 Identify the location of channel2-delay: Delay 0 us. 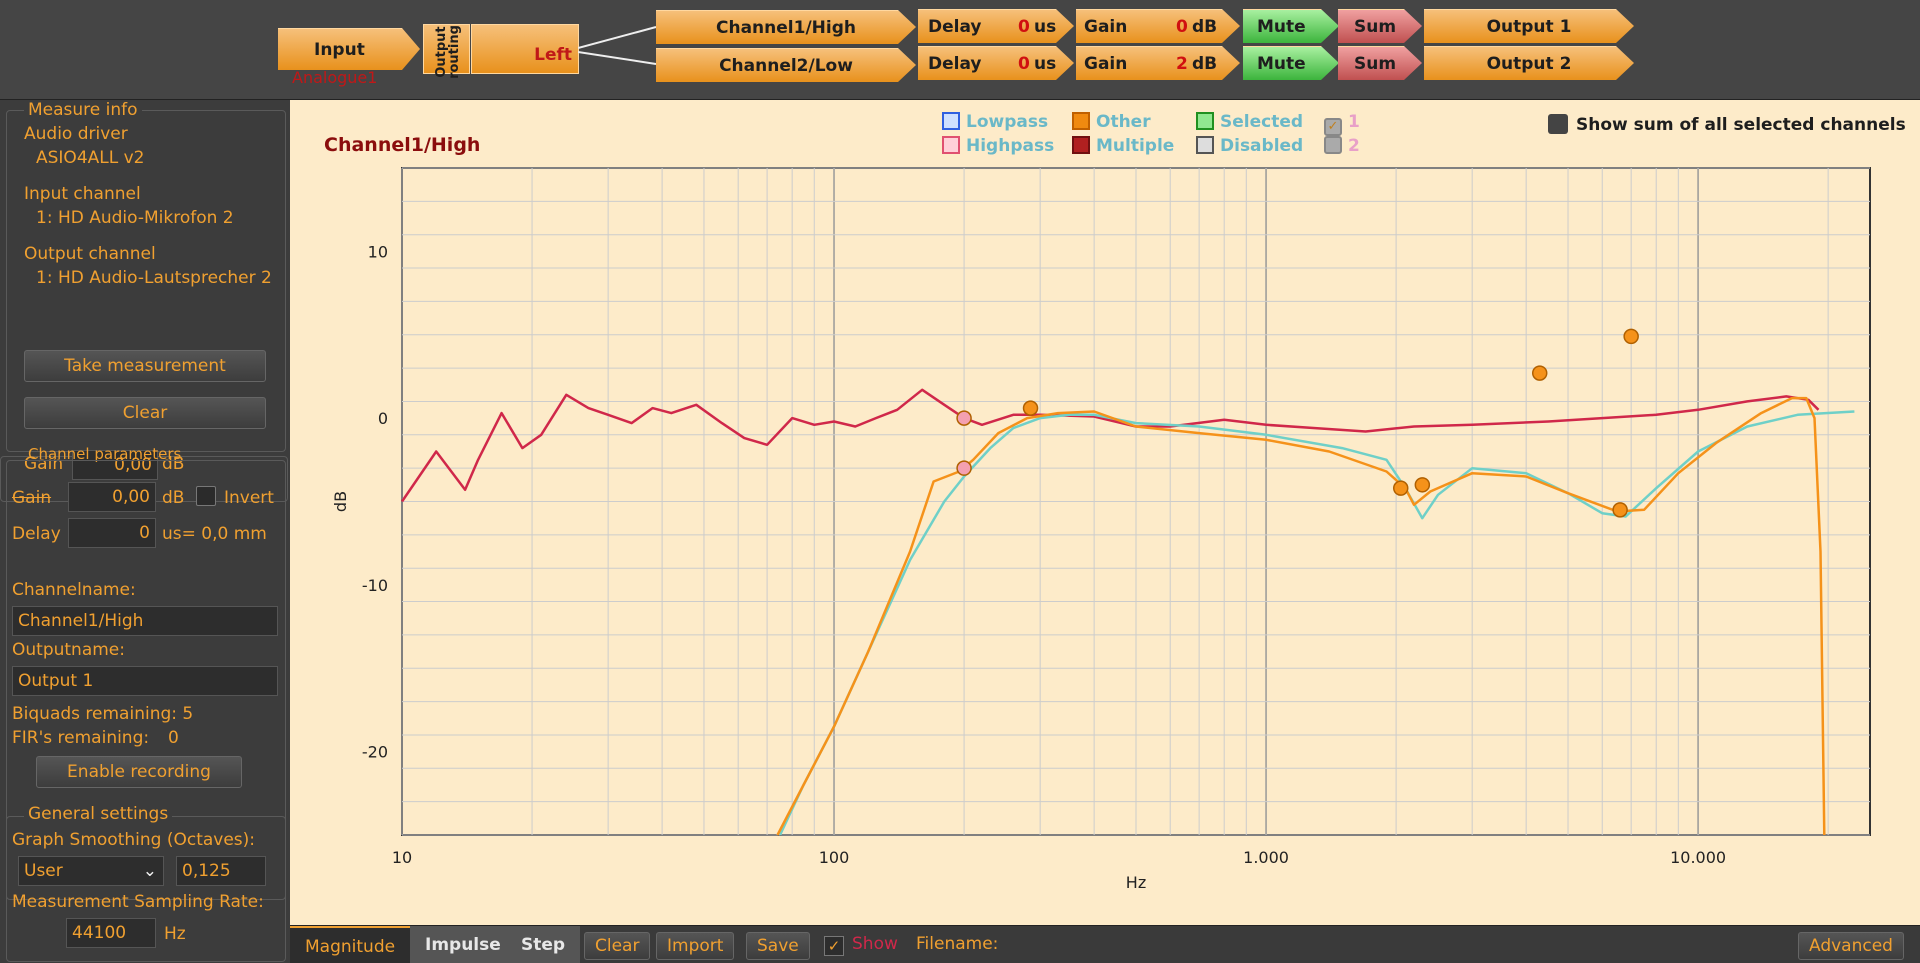
(996, 63).